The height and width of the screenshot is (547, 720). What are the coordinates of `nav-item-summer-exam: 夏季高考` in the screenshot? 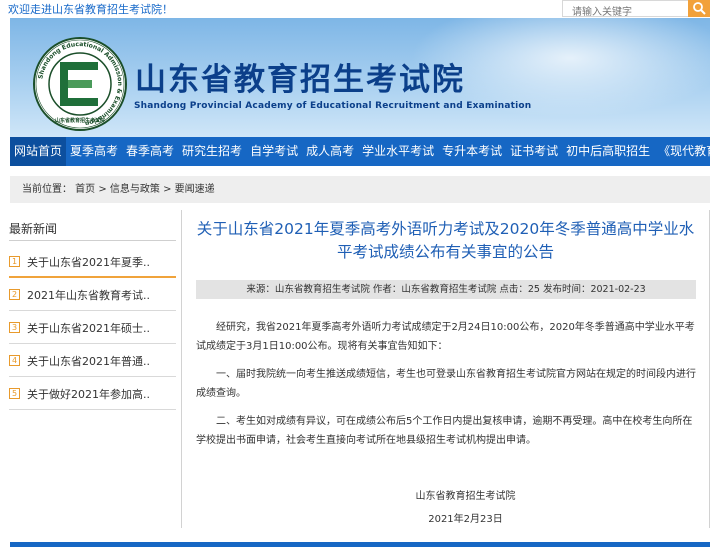 It's located at (94, 151).